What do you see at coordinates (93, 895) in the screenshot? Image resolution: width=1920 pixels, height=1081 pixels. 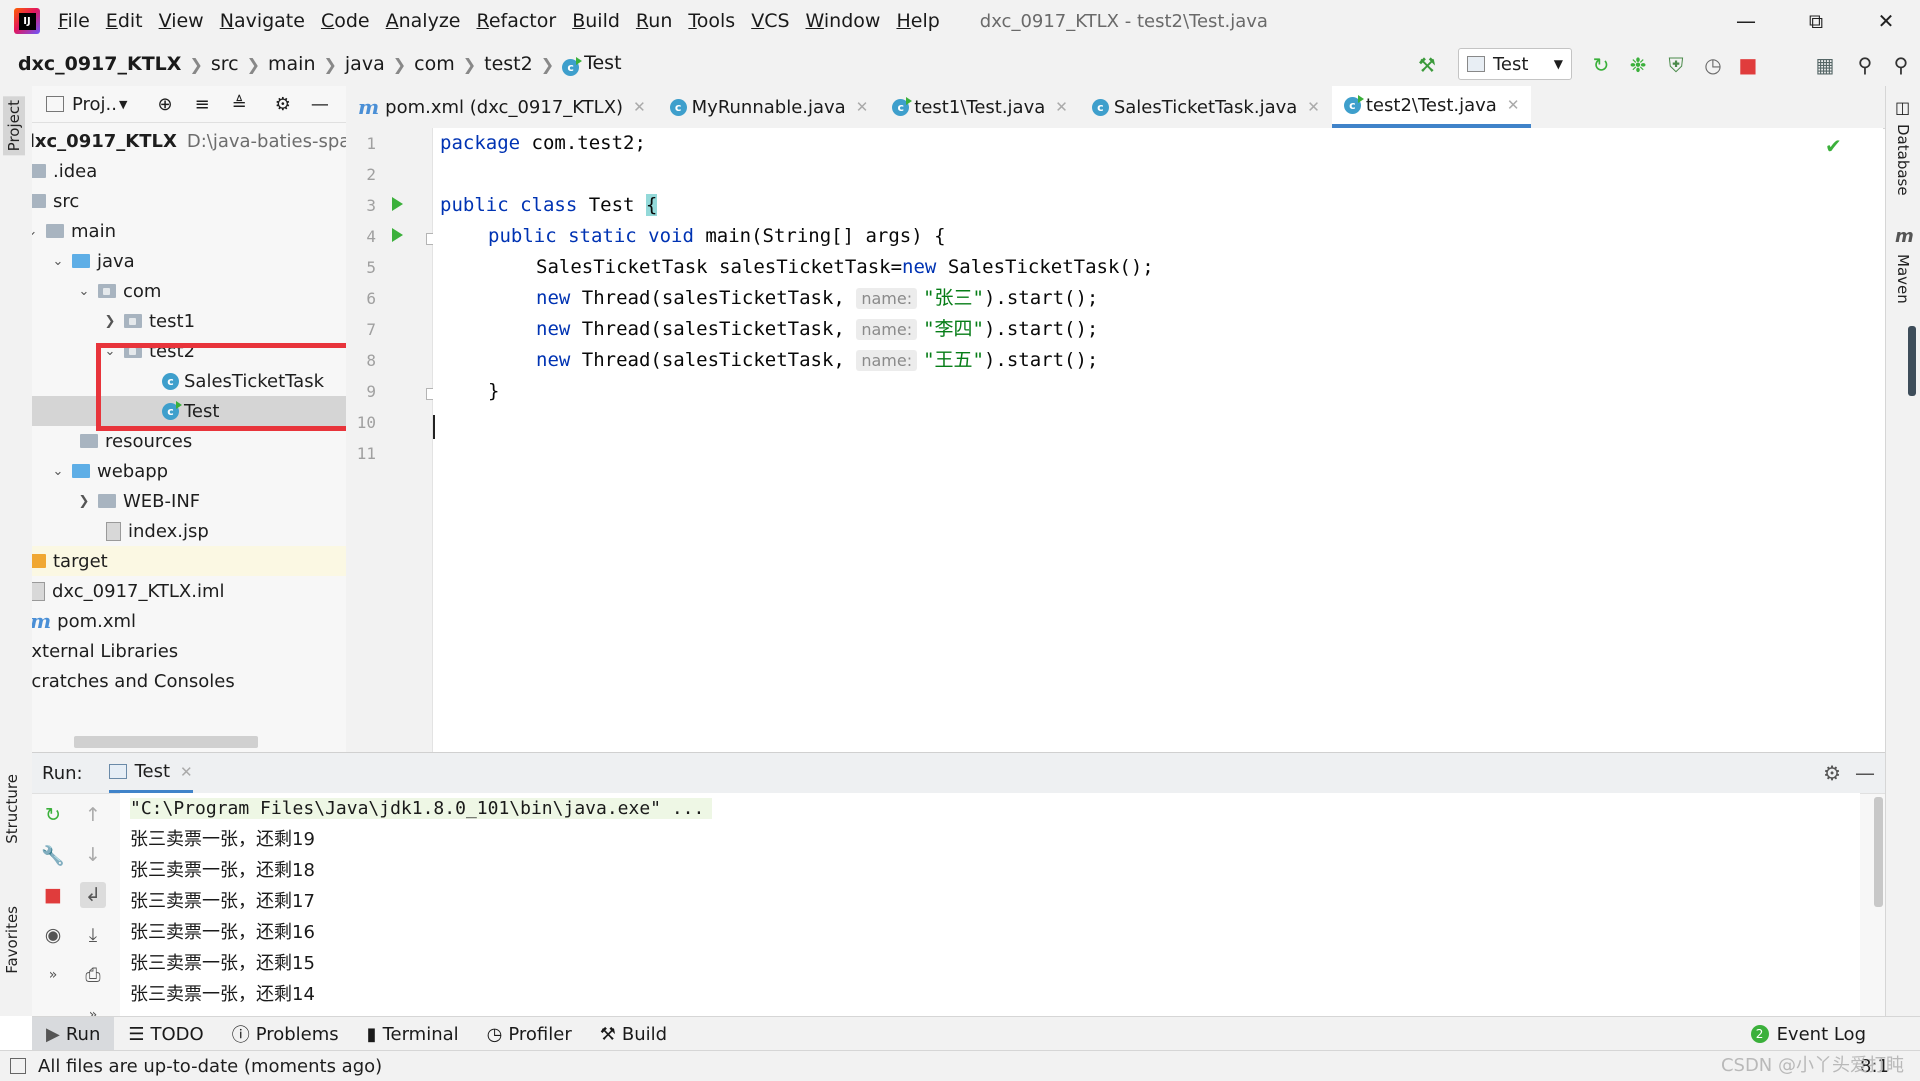 I see `soft-wrap-icon: ↲` at bounding box center [93, 895].